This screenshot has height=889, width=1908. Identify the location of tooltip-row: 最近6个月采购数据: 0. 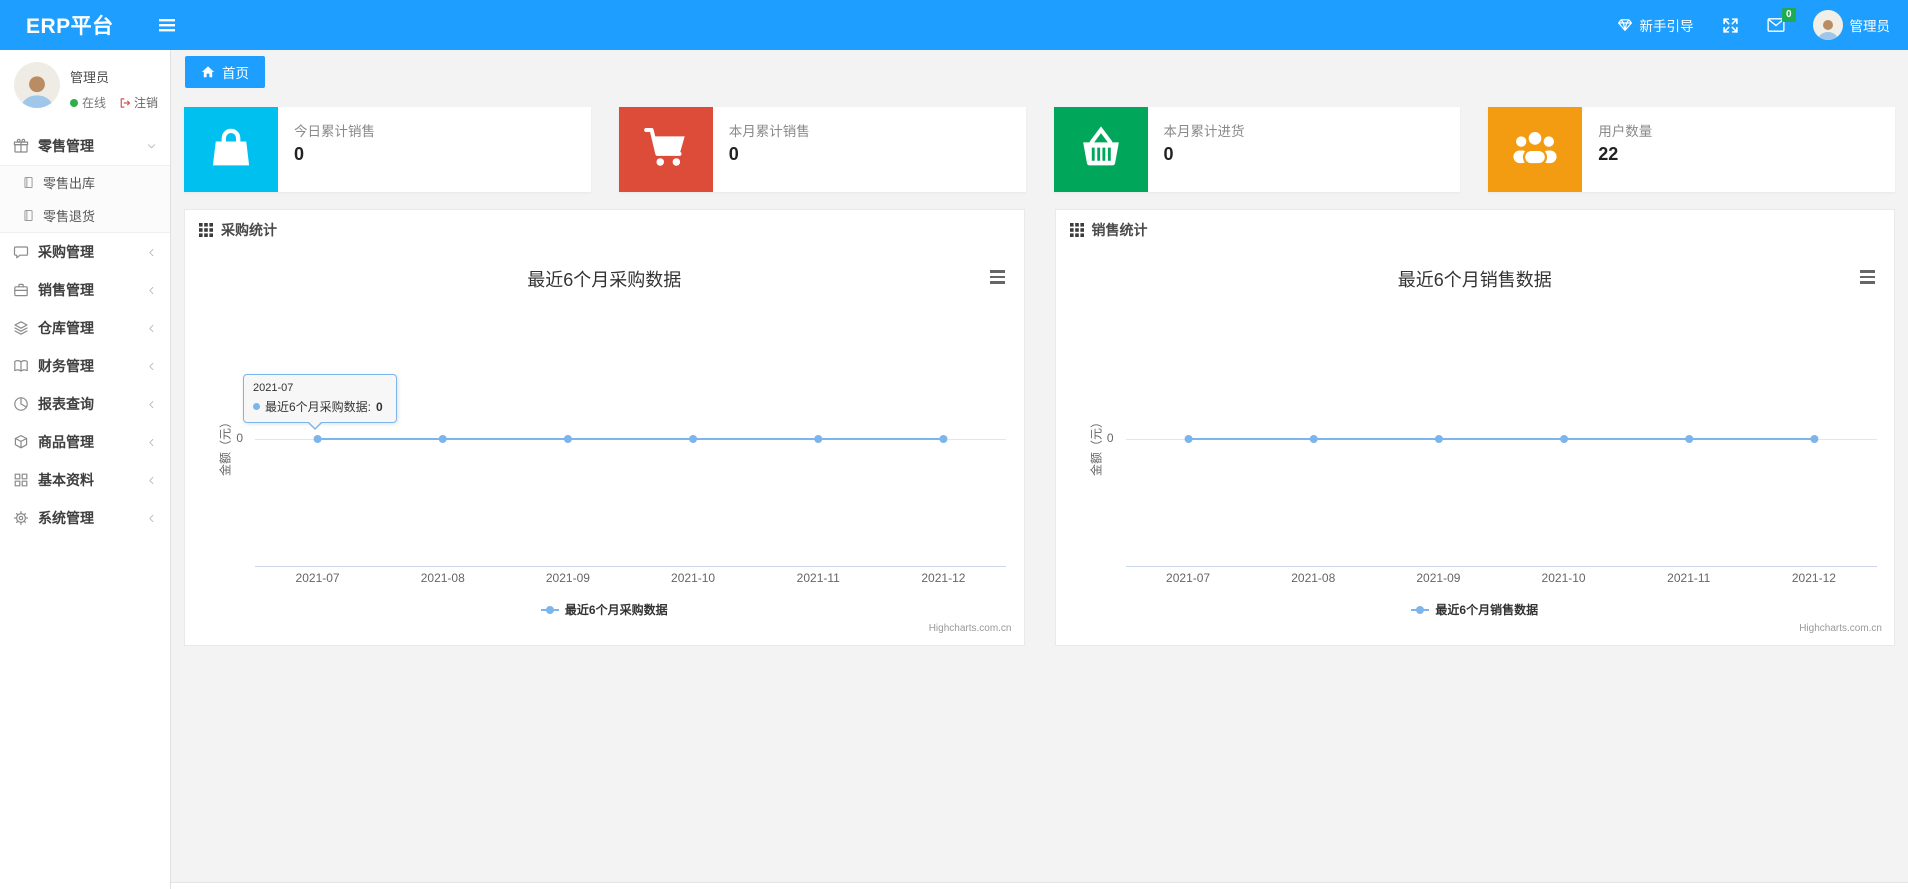
(320, 406).